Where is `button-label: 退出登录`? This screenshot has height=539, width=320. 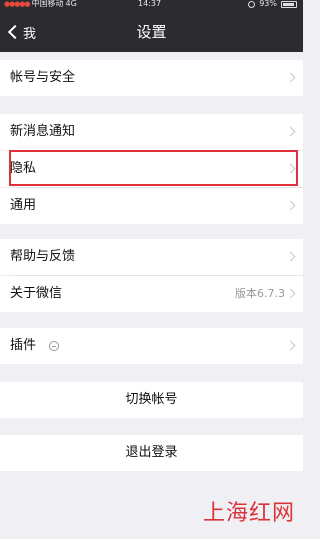 button-label: 退出登录 is located at coordinates (151, 452).